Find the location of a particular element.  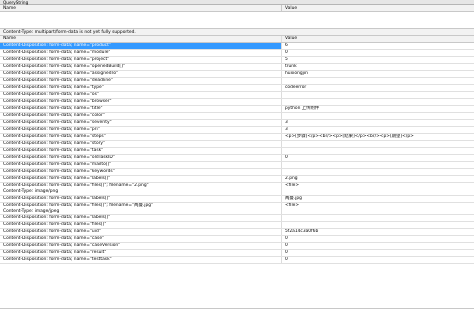

querystring-empty-area is located at coordinates (237, 20).